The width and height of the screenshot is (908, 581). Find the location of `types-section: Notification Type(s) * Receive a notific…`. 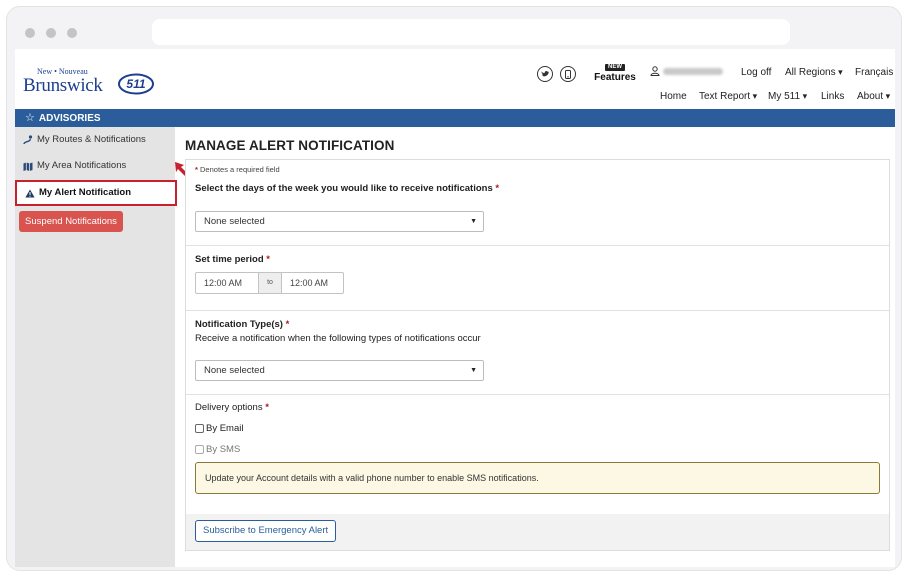

types-section: Notification Type(s) * Receive a notific… is located at coordinates (537, 353).